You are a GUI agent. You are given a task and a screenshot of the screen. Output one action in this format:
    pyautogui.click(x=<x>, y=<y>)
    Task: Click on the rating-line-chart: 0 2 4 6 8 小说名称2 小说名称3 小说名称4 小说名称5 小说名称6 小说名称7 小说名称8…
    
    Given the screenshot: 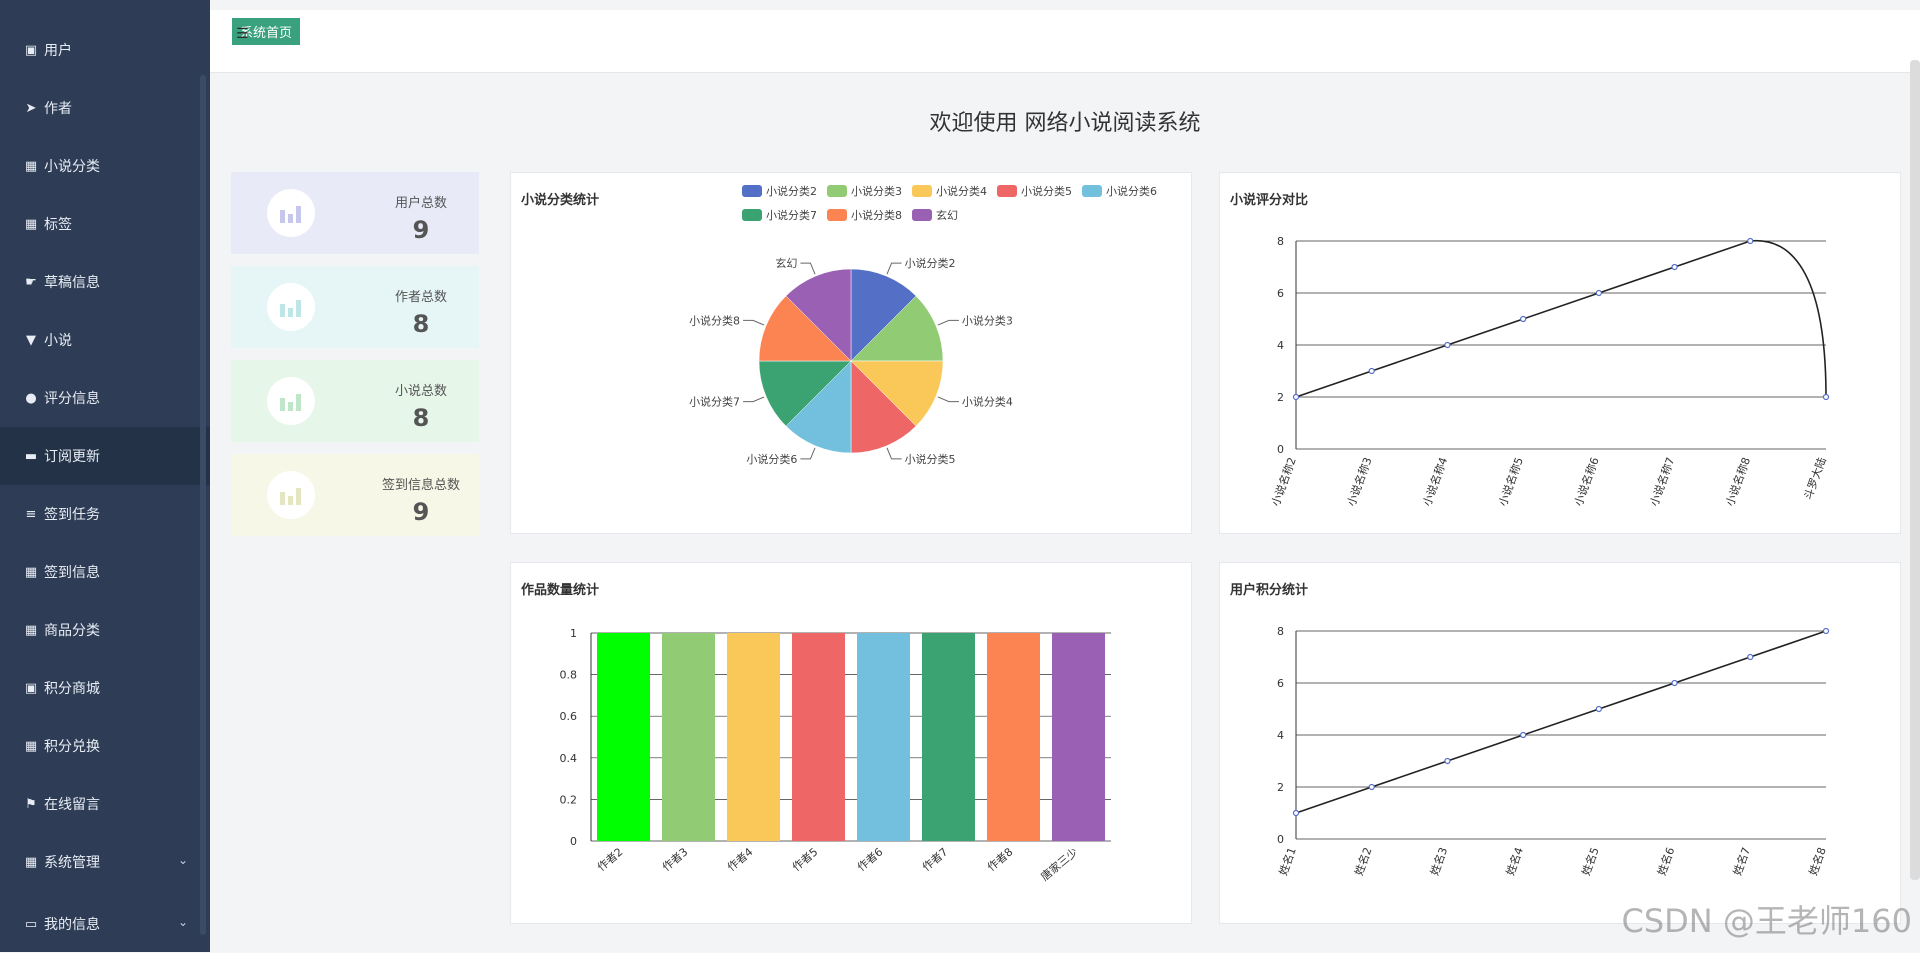 What is the action you would take?
    pyautogui.click(x=1549, y=371)
    